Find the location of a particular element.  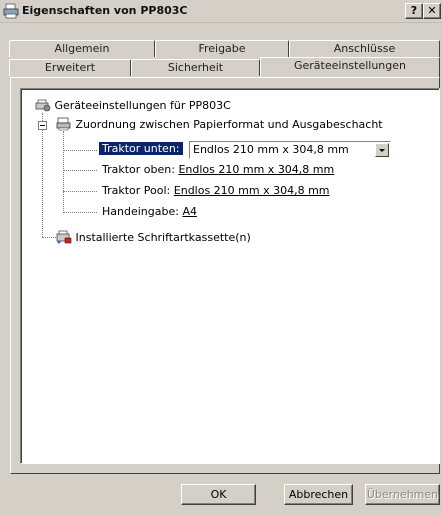

tree-item-handeingabe: Handeingabe: A4 is located at coordinates (149, 212).